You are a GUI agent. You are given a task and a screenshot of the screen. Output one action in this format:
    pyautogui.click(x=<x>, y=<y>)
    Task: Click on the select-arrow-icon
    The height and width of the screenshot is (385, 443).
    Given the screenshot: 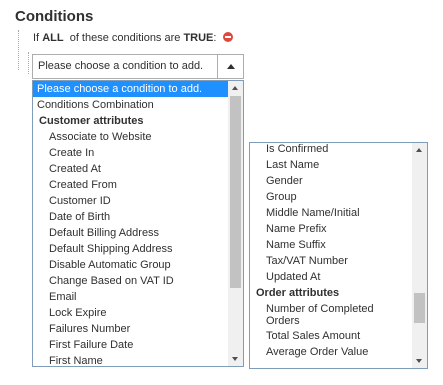 What is the action you would take?
    pyautogui.click(x=230, y=66)
    